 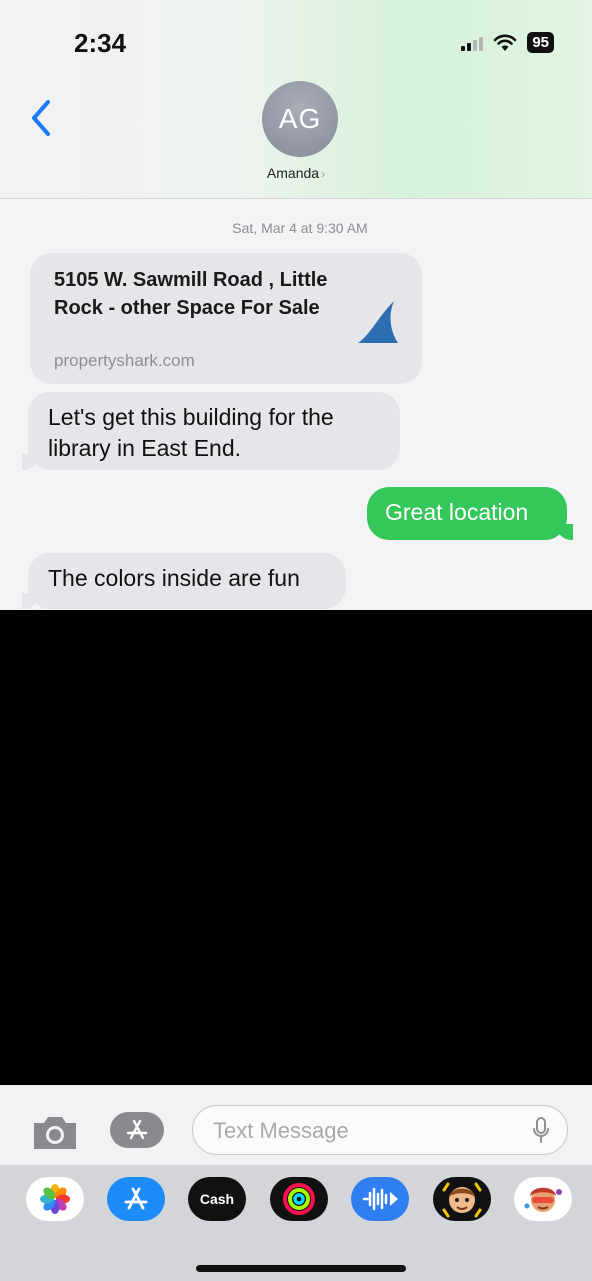 I want to click on cash-app-icon: Cash, so click(x=217, y=1199).